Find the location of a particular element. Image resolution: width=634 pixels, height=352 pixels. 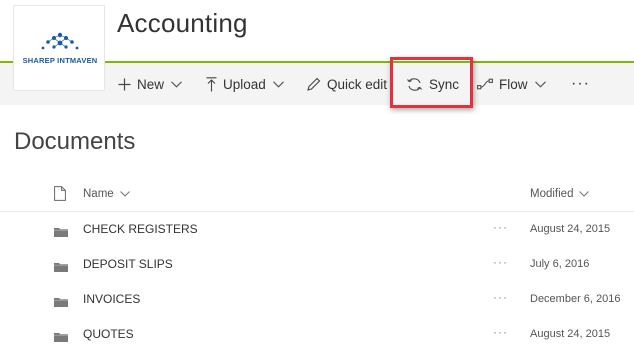

column-header-name: Name is located at coordinates (106, 194).